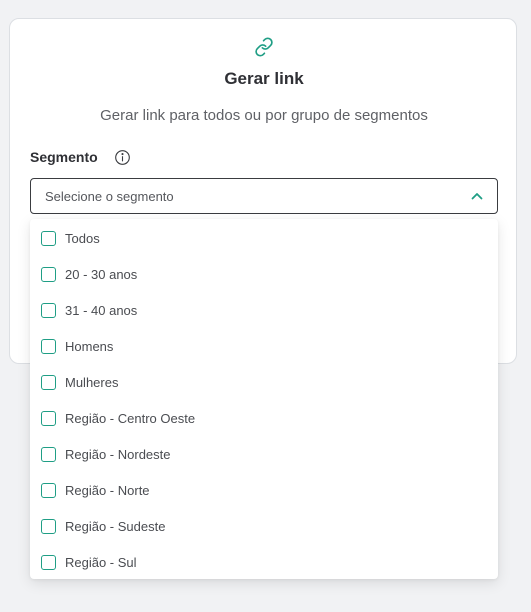 The width and height of the screenshot is (531, 612). What do you see at coordinates (89, 346) in the screenshot?
I see `segment-option-label: Homens` at bounding box center [89, 346].